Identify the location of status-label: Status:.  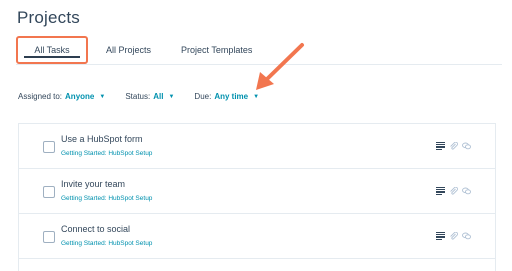
(138, 96).